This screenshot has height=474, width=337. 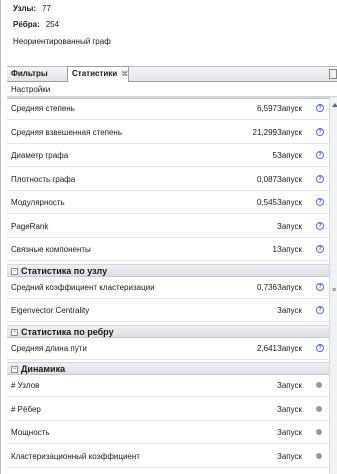 I want to click on scroll-up-icon, so click(x=334, y=105).